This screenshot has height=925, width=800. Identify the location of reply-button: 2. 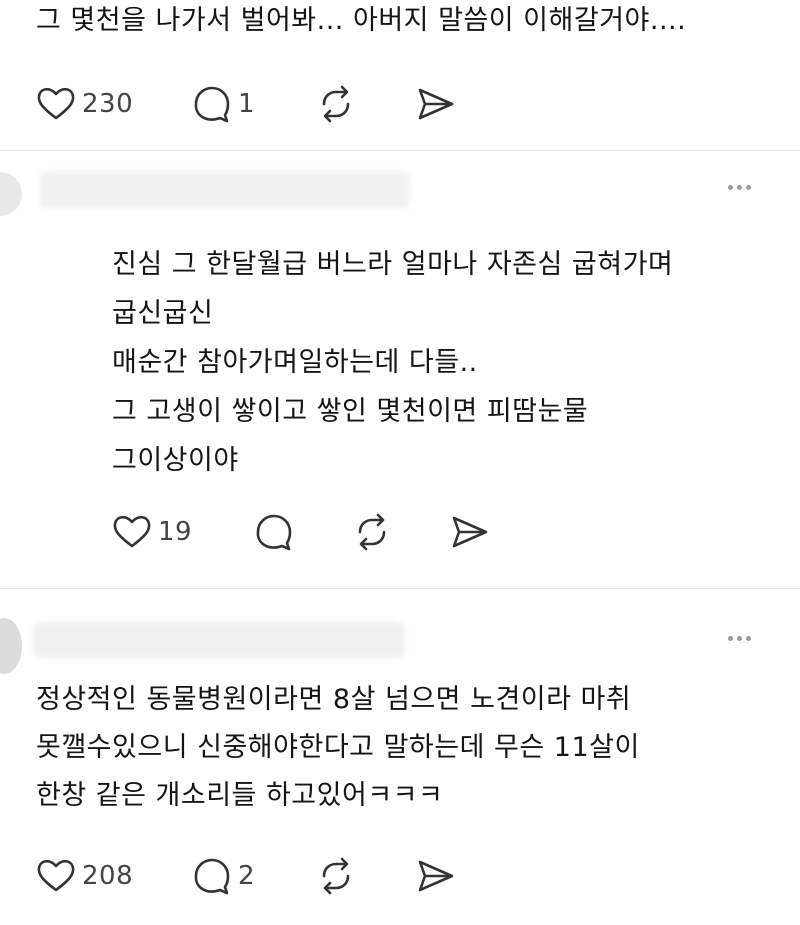
(223, 876).